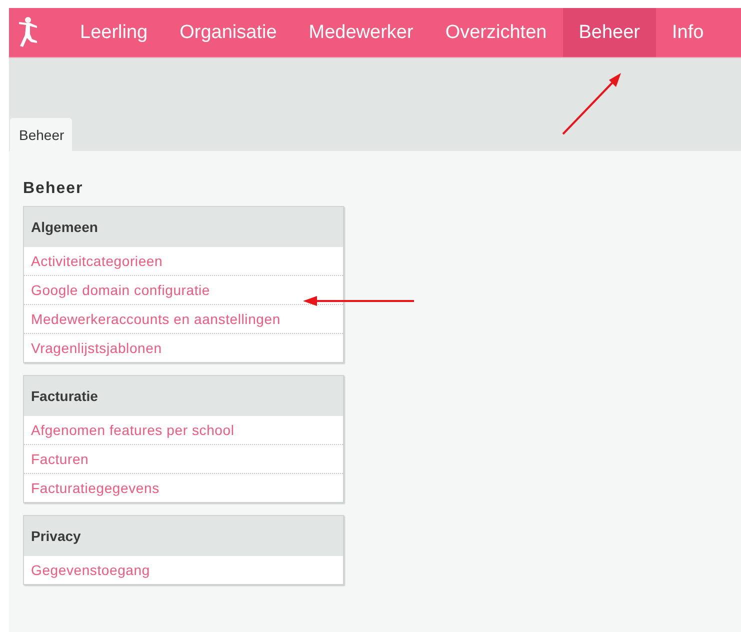 The image size is (741, 632). I want to click on menu-link: Gegevenstoegang, so click(183, 570).